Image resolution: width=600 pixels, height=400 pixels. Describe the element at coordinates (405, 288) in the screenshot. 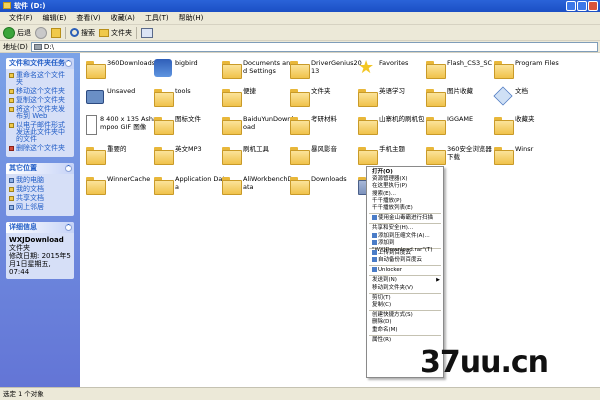

I see `context-menu-item: 移动到文件夹(V)` at that location.